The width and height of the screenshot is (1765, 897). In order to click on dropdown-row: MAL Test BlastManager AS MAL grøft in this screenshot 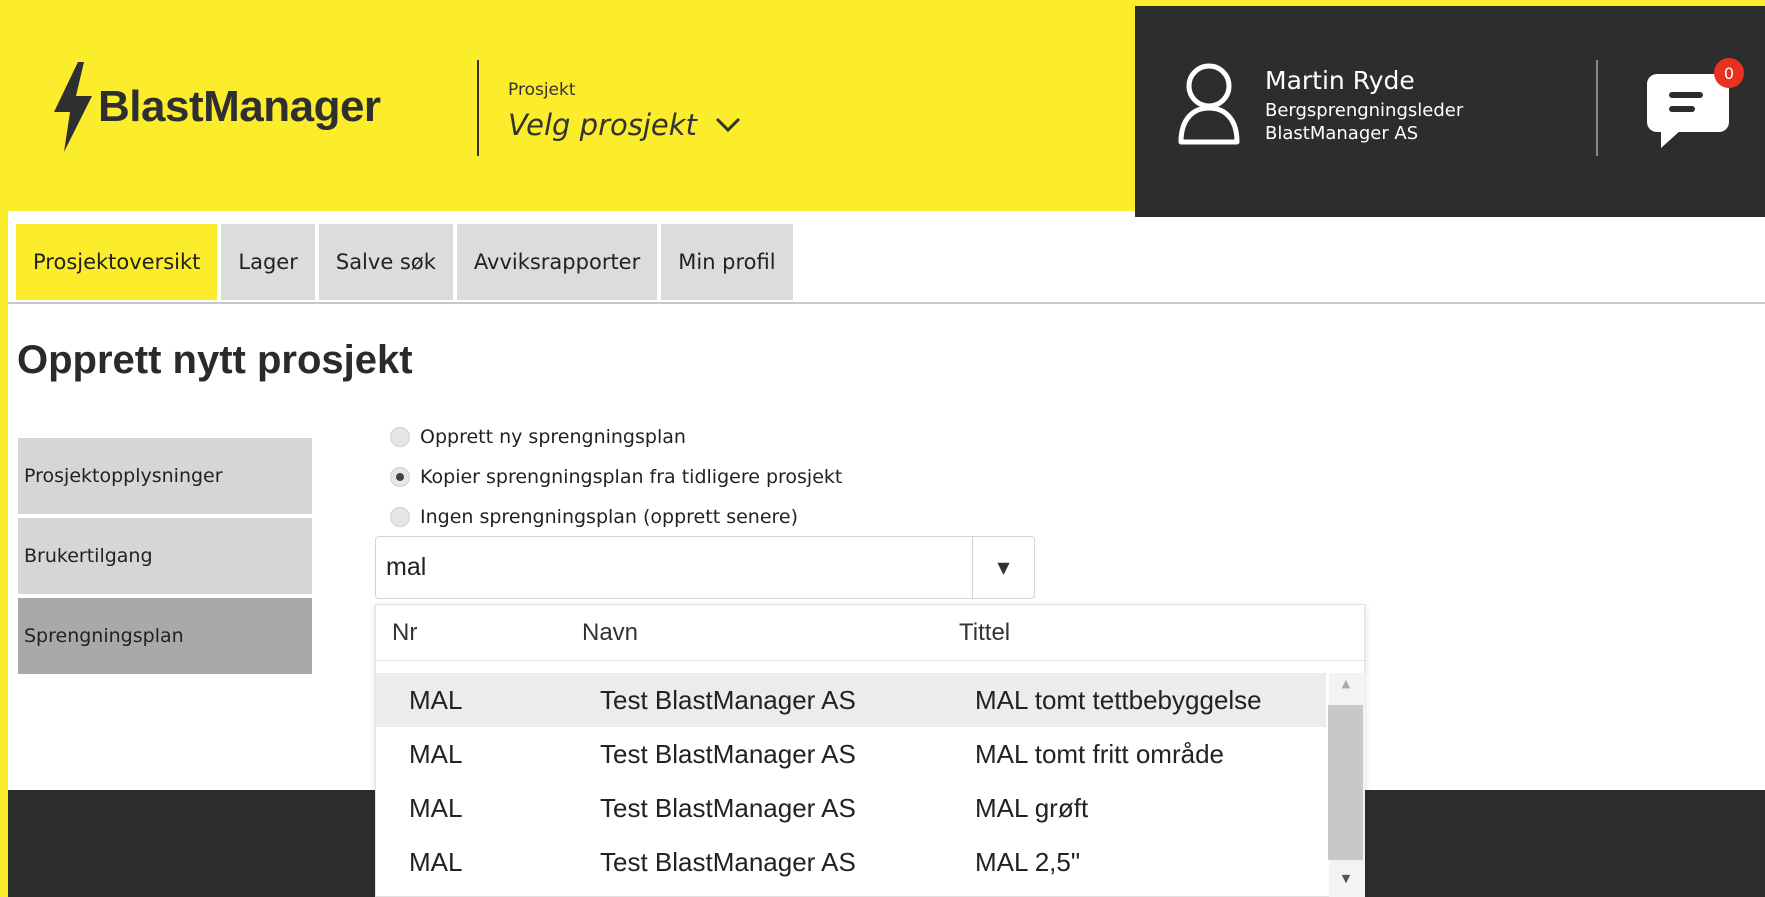, I will do `click(851, 808)`.